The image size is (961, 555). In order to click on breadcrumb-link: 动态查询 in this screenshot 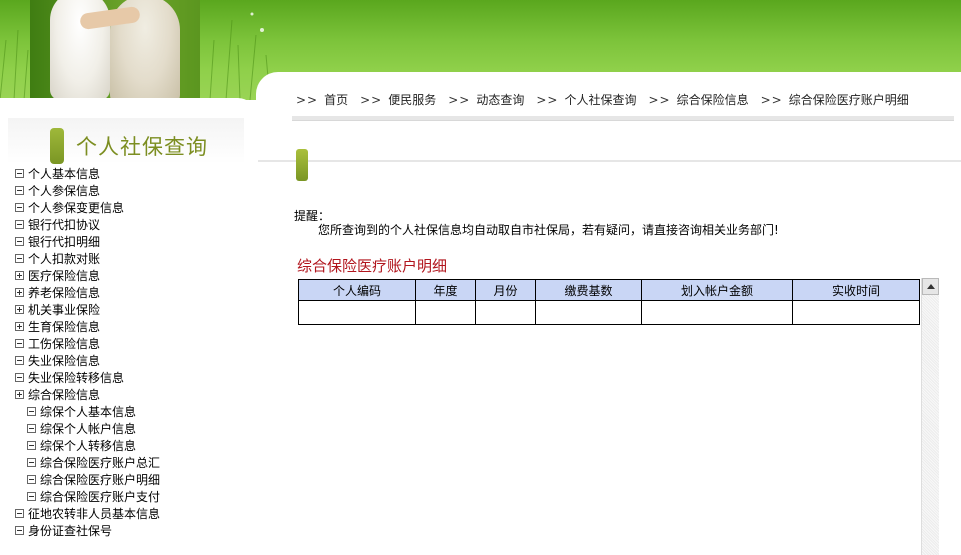, I will do `click(500, 100)`.